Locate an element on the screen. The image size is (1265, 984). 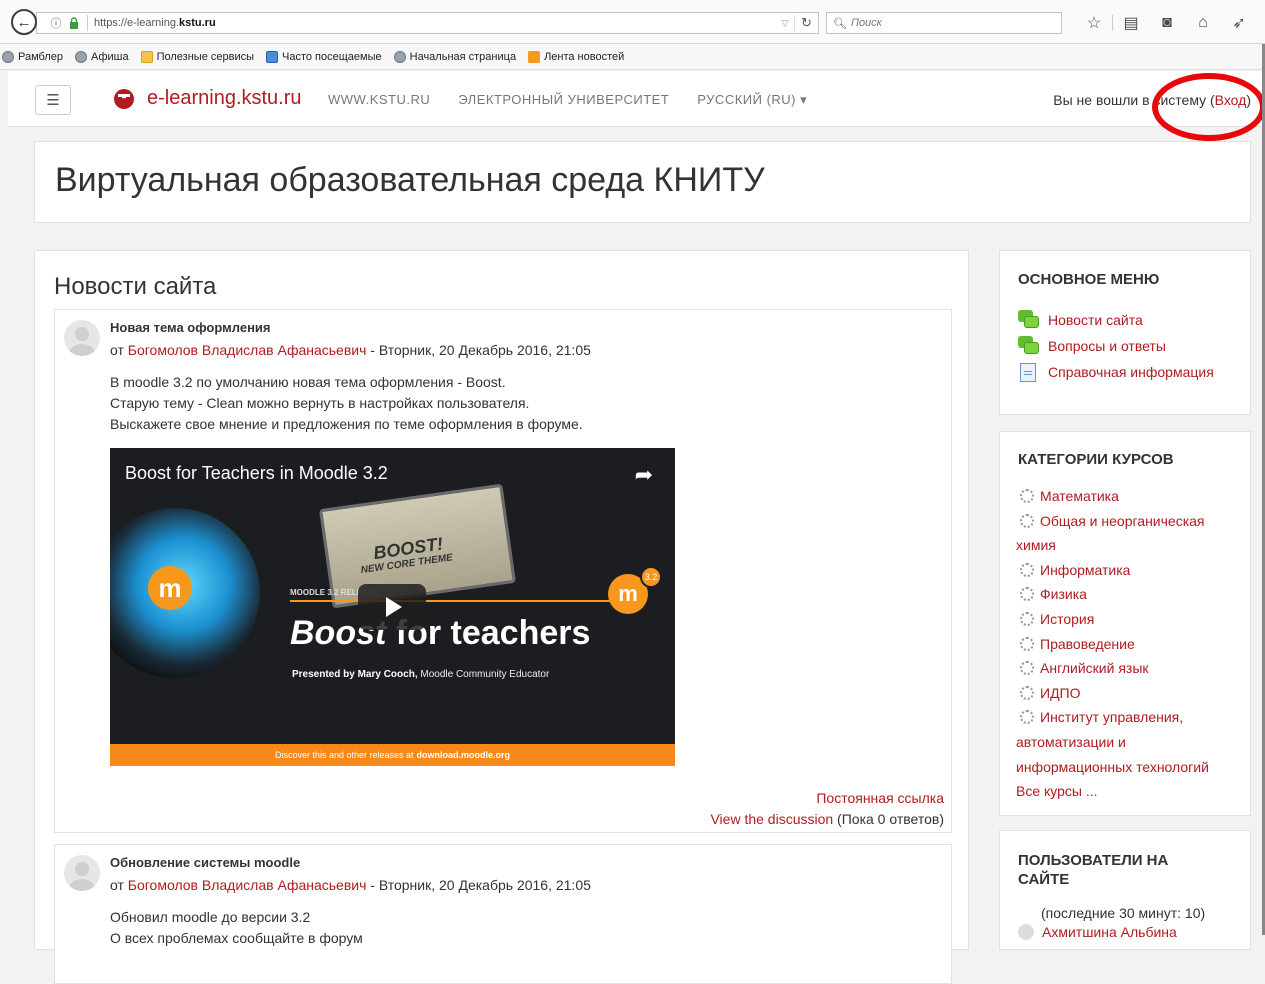
url-dropdown-icon: ▽ is located at coordinates (785, 23).